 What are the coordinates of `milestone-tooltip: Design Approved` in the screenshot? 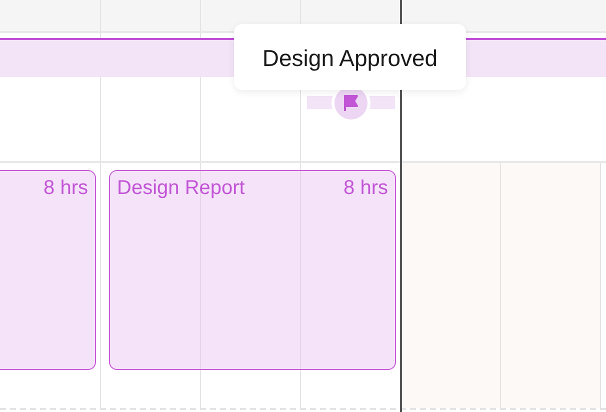 It's located at (350, 57).